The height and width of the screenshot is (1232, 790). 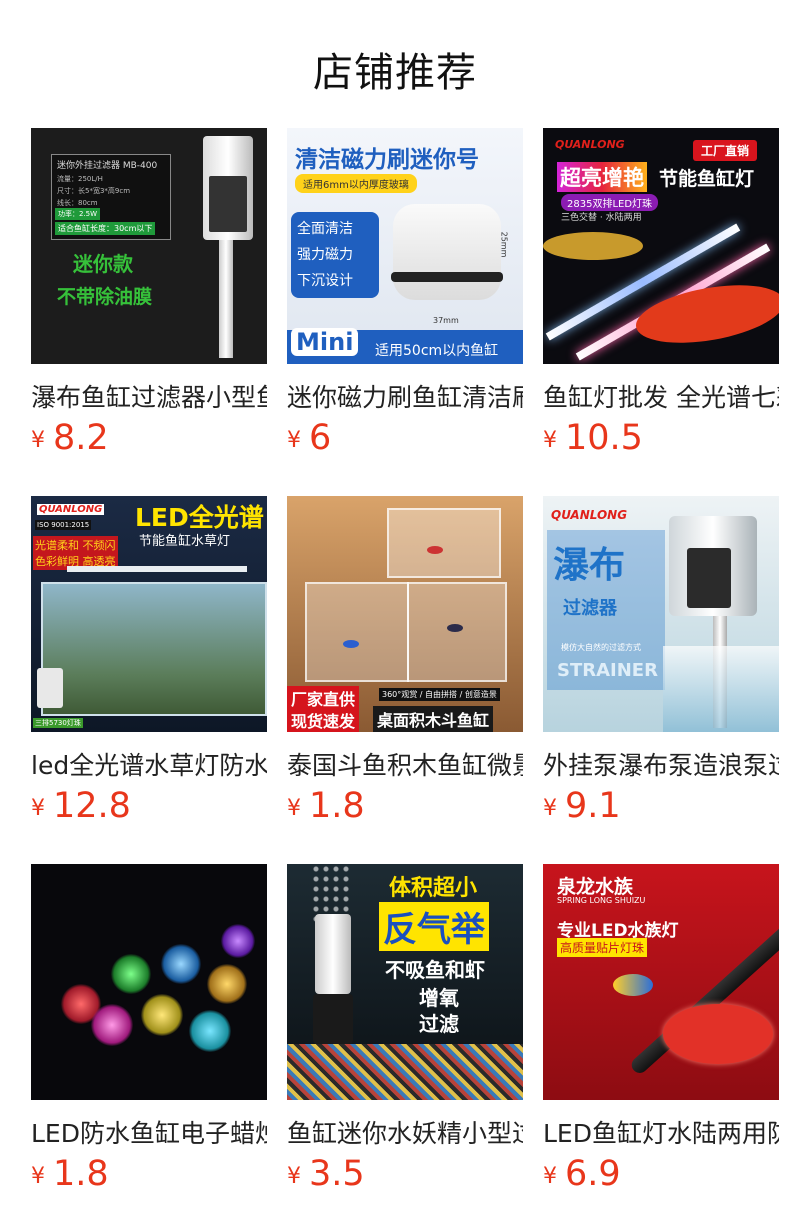 What do you see at coordinates (437, 351) in the screenshot?
I see `image-text: 适用50cm以内鱼缸` at bounding box center [437, 351].